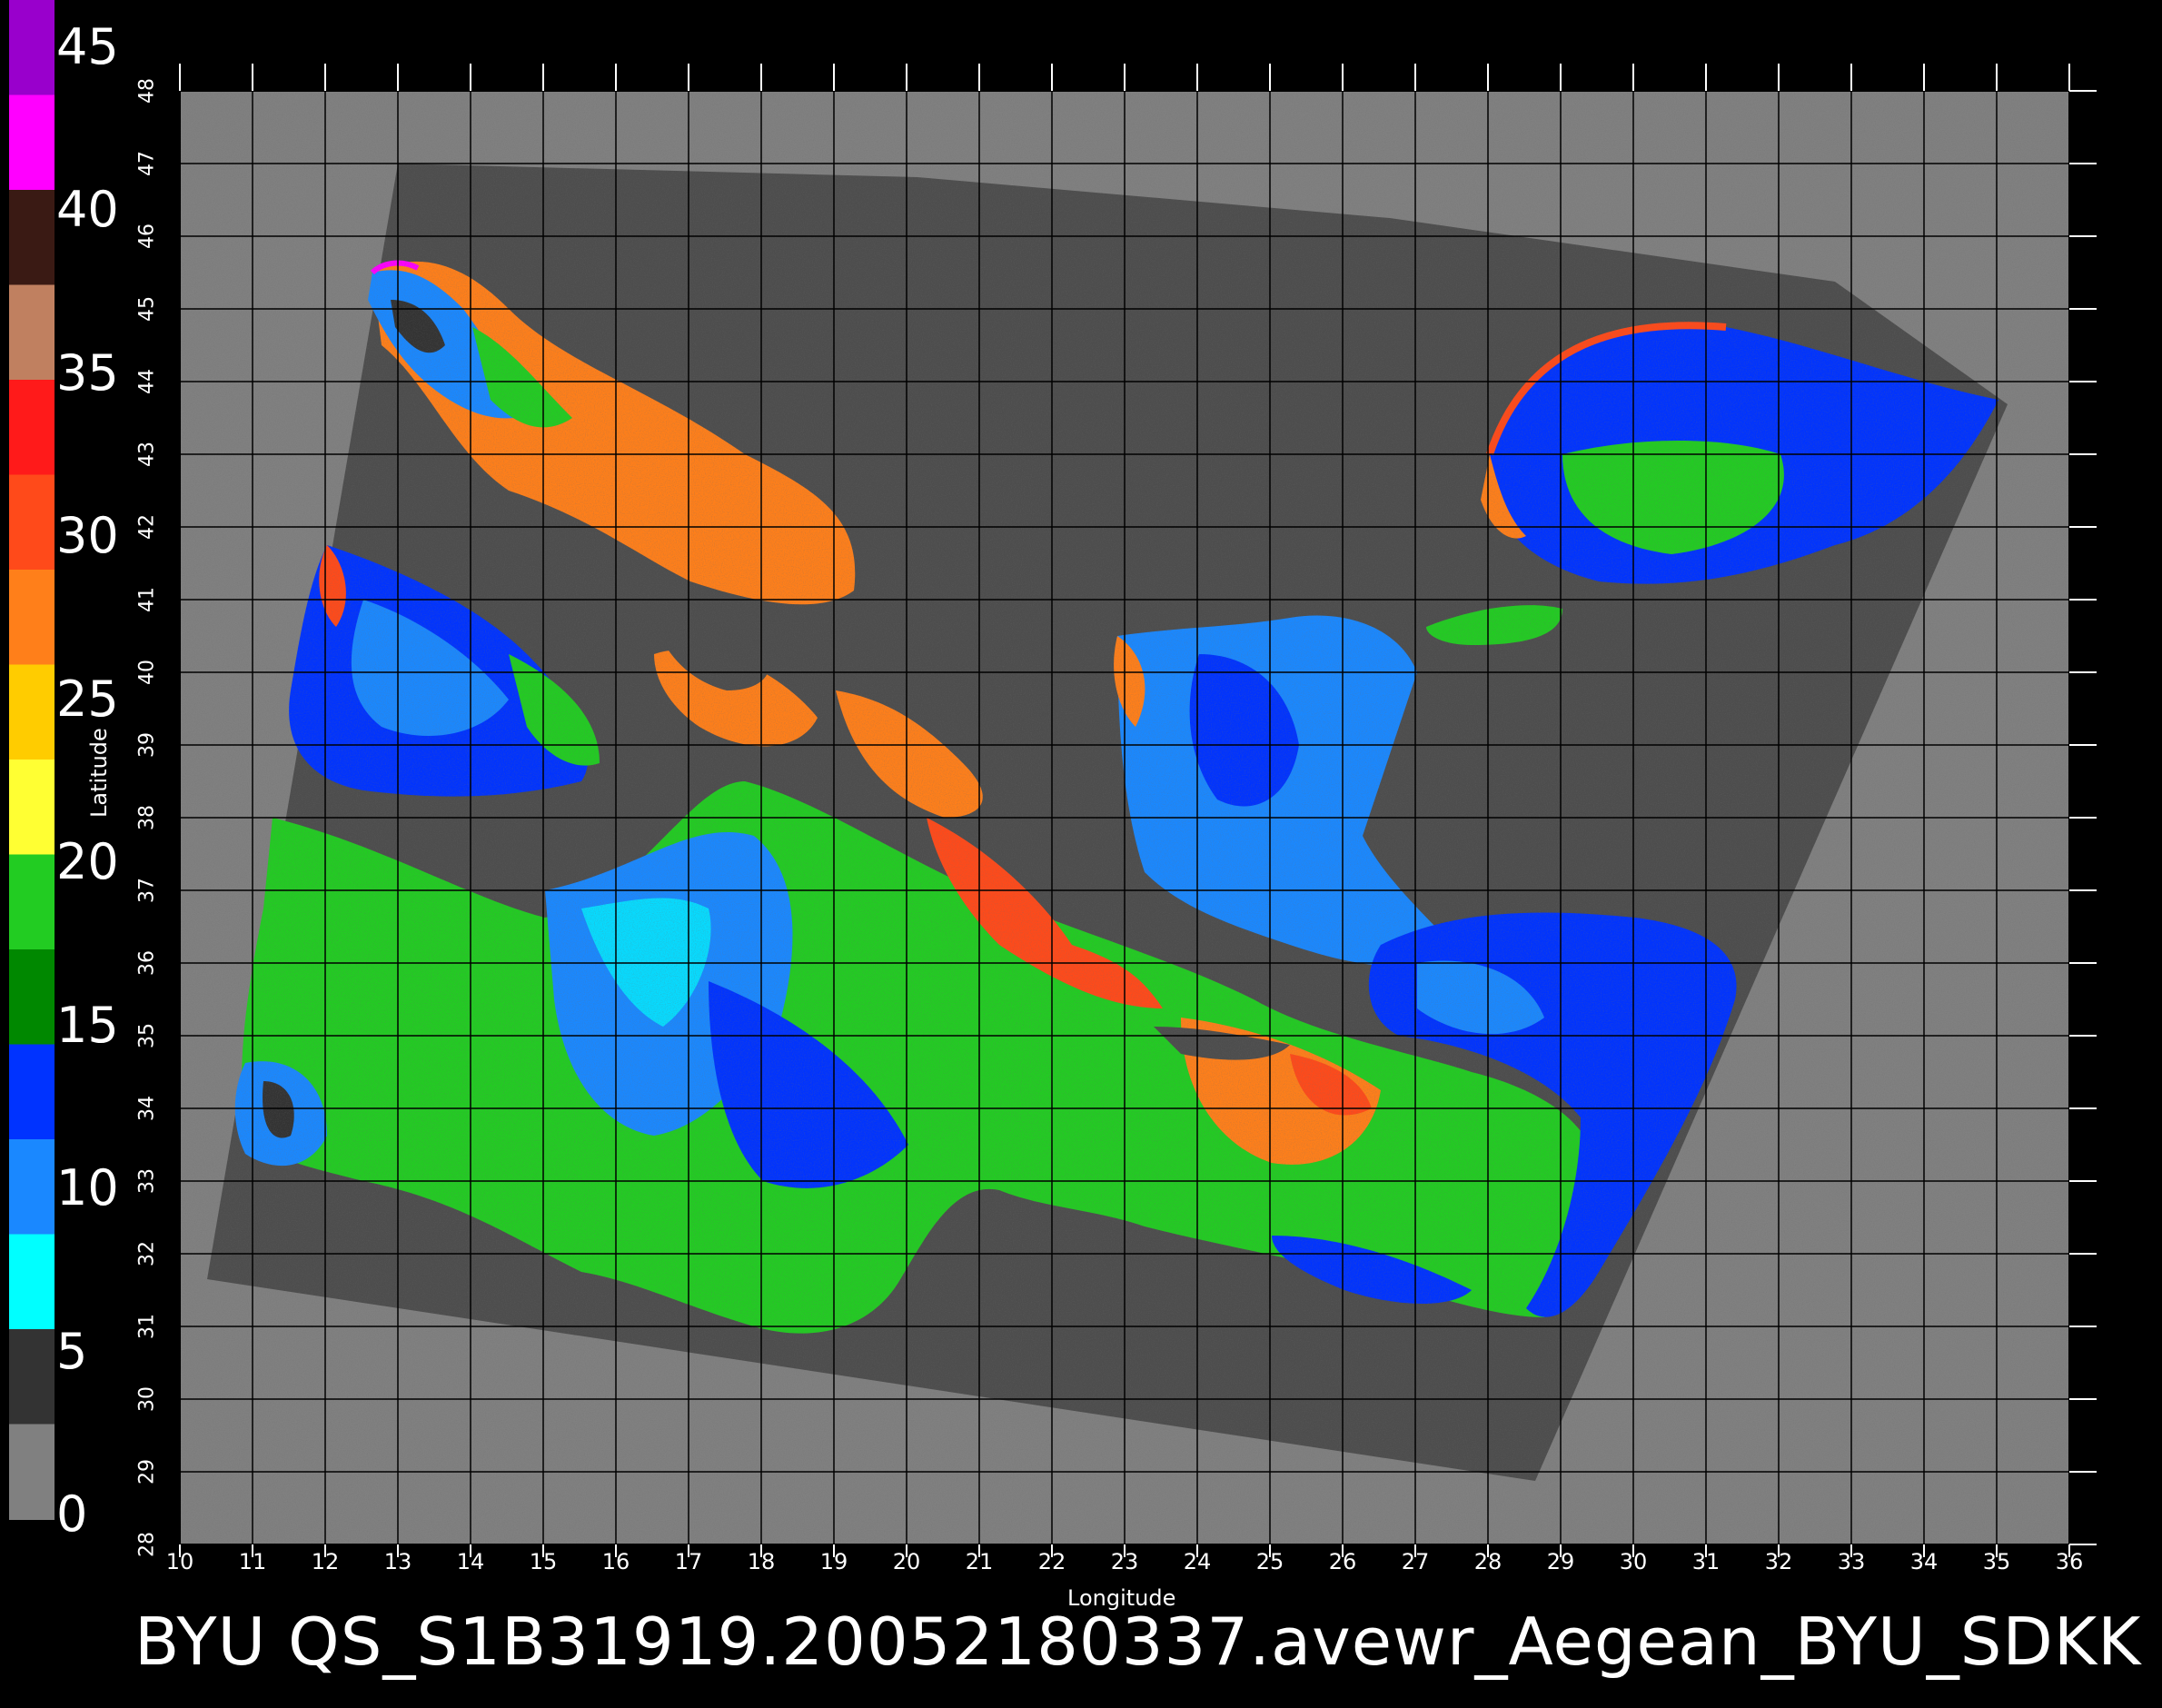 The width and height of the screenshot is (2162, 1708). Describe the element at coordinates (147, 672) in the screenshot. I see `lat-tick-label: 40` at that location.